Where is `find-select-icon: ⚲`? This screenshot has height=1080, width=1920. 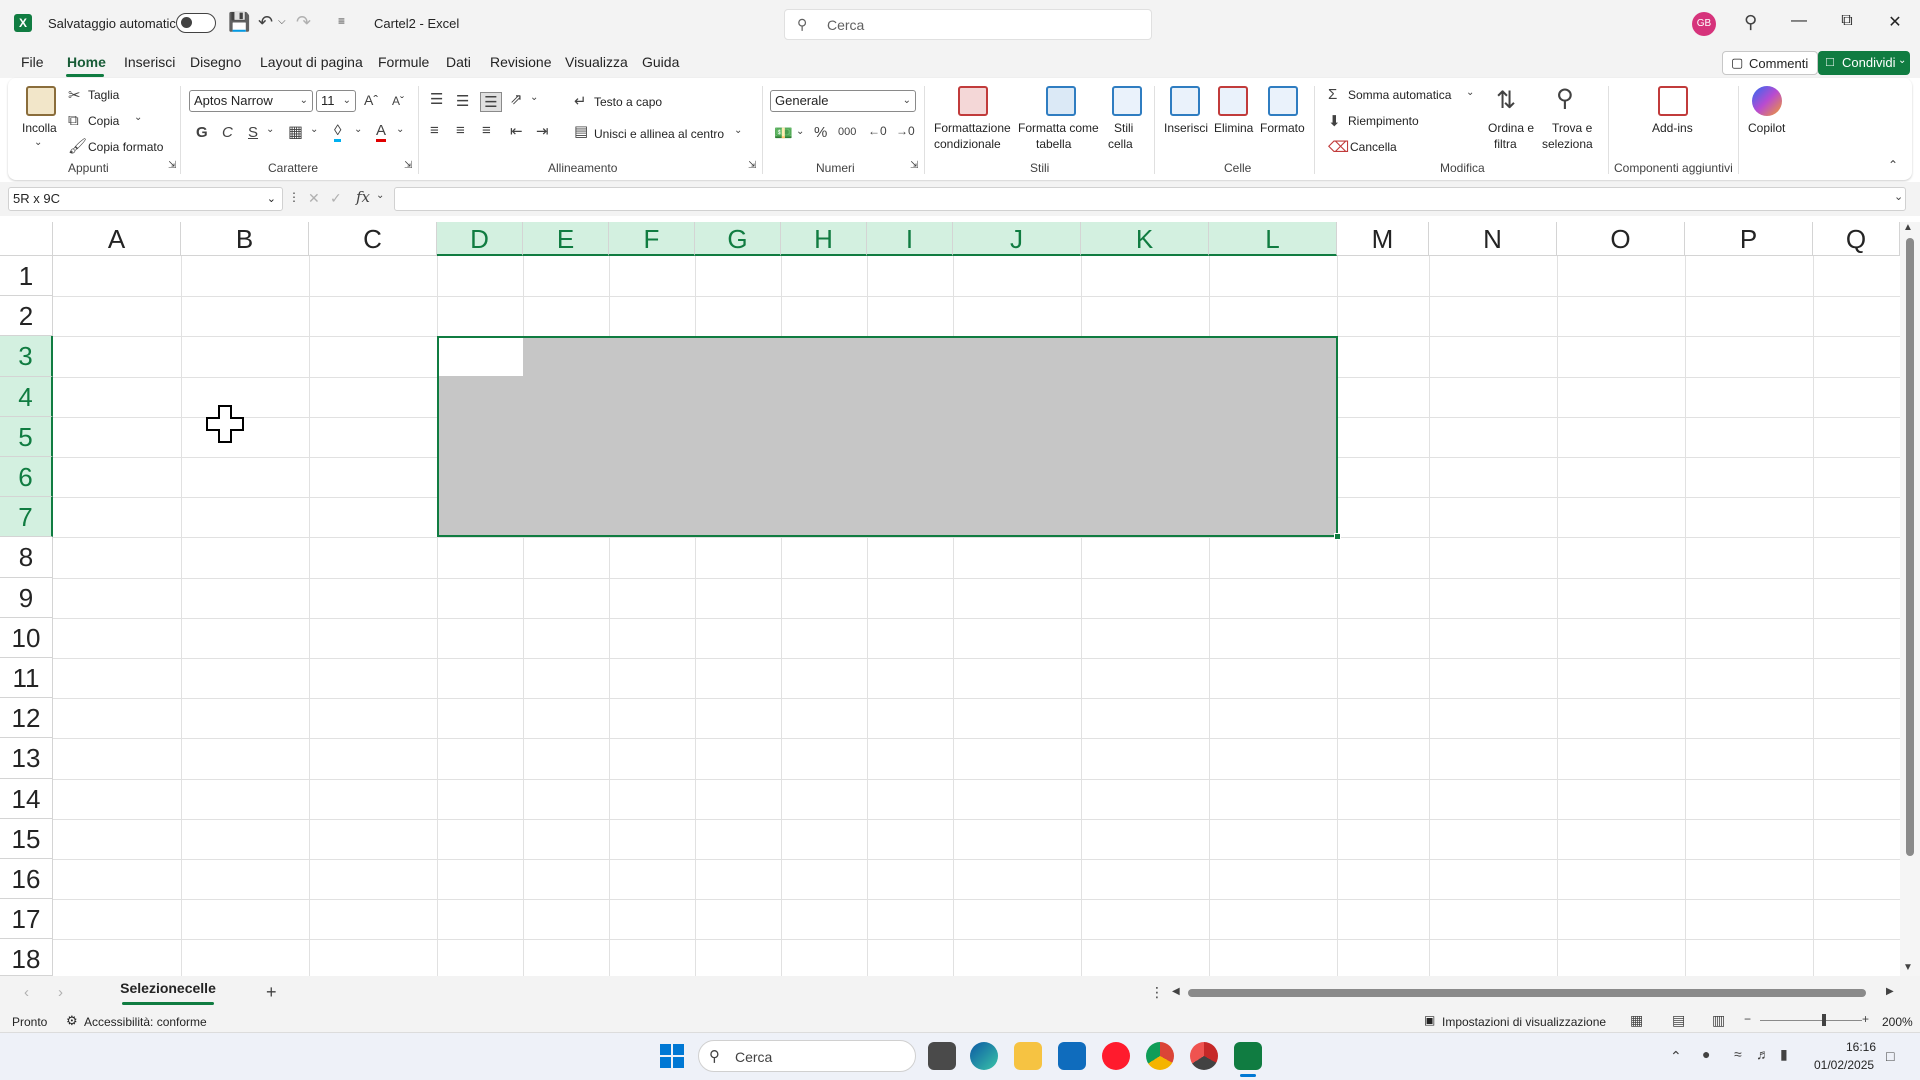
find-select-icon: ⚲ is located at coordinates (1565, 98).